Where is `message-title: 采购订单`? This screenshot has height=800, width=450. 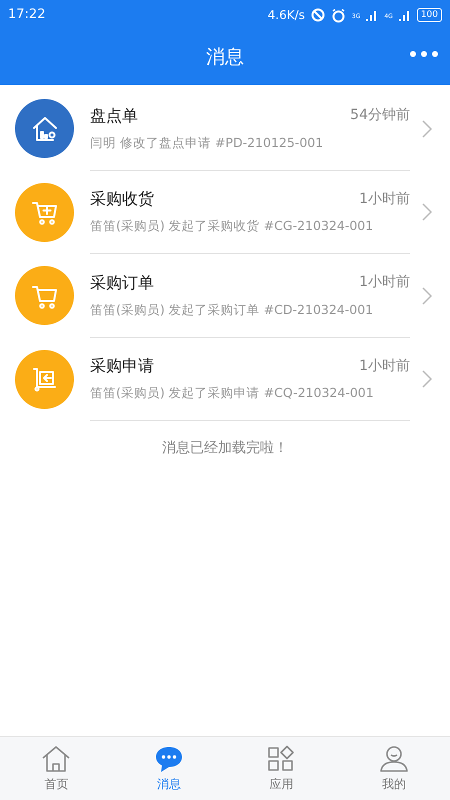 message-title: 采购订单 is located at coordinates (122, 283).